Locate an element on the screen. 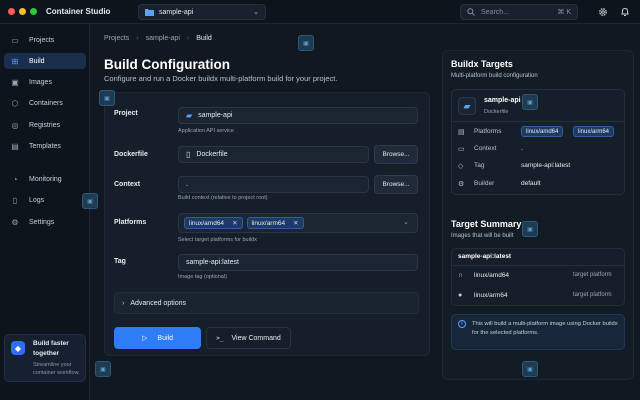 Image resolution: width=640 pixels, height=400 pixels. targets-subtitle: Multi-platform build configuration is located at coordinates (494, 76).